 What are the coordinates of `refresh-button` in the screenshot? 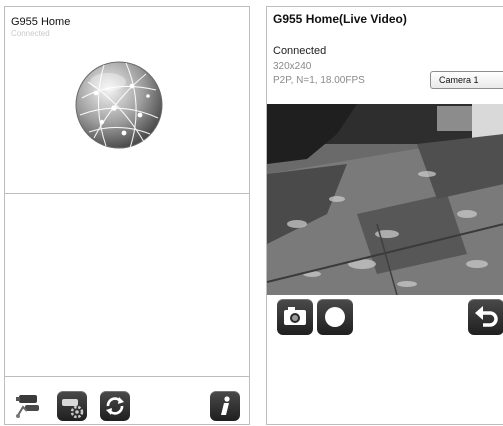 It's located at (115, 406).